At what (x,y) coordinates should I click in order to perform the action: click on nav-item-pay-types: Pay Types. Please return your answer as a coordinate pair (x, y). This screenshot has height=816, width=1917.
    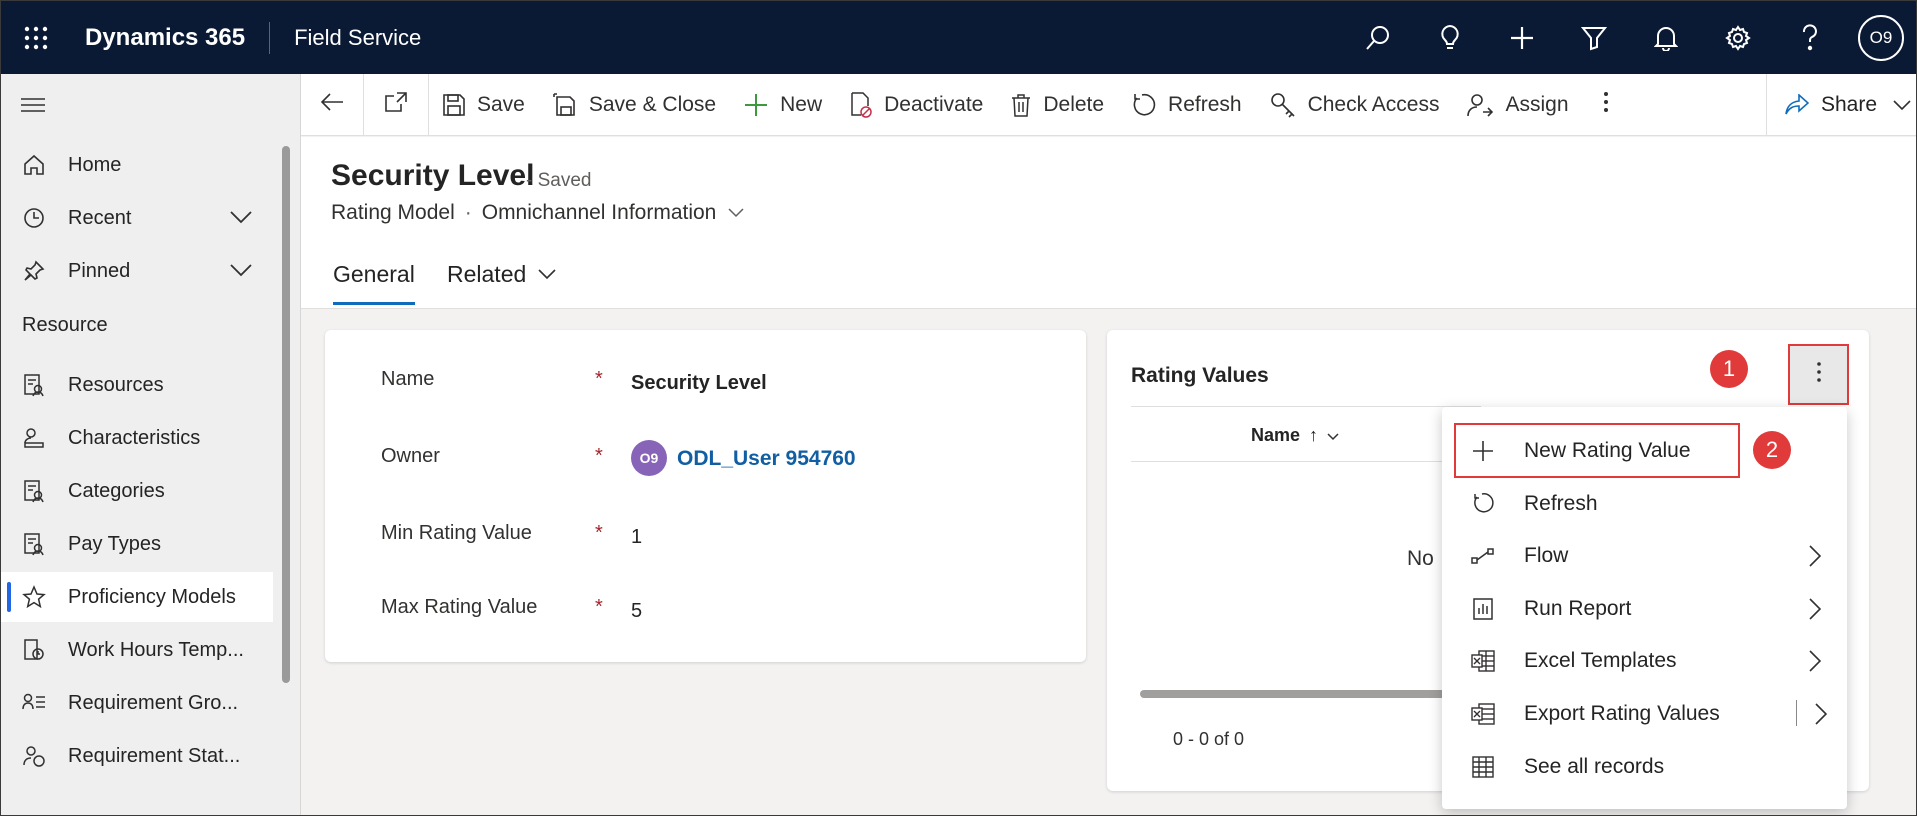
    Looking at the image, I should click on (137, 544).